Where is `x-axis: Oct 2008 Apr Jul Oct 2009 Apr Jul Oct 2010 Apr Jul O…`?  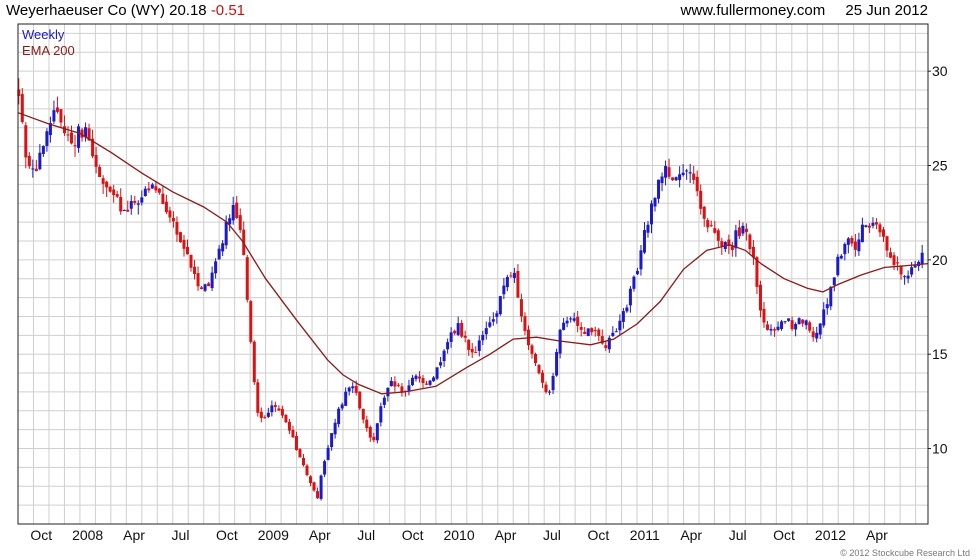 x-axis: Oct 2008 Apr Jul Oct 2009 Apr Jul Oct 2010 Apr Jul O… is located at coordinates (459, 535).